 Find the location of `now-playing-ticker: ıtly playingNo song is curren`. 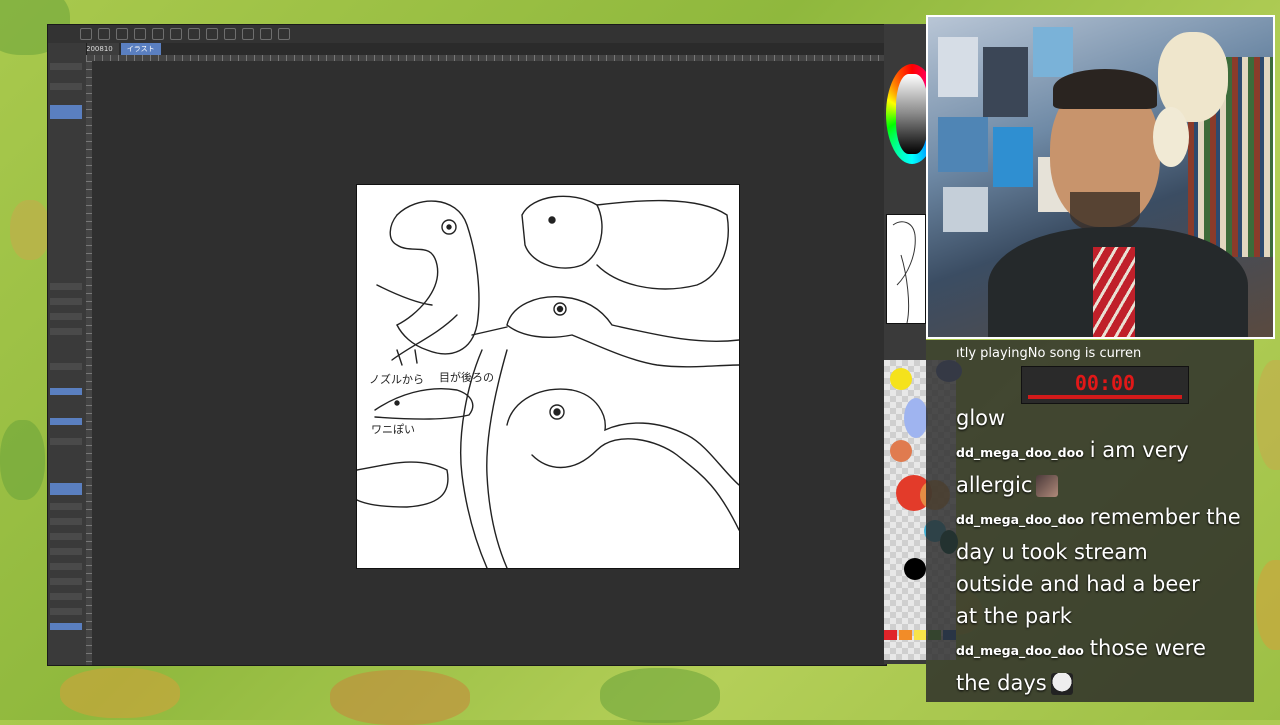

now-playing-ticker: ıtly playingNo song is curren is located at coordinates (1049, 353).